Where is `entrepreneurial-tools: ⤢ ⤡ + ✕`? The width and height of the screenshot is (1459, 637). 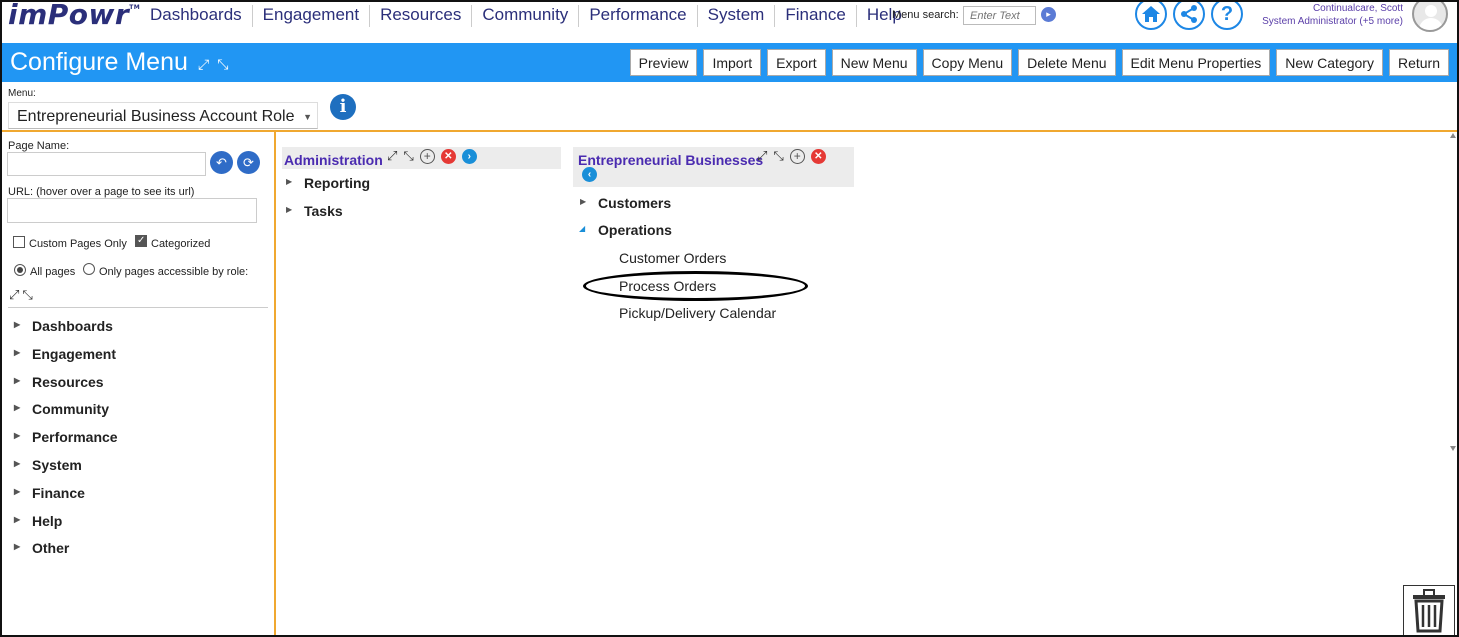
entrepreneurial-tools: ⤢ ⤡ + ✕ is located at coordinates (791, 156).